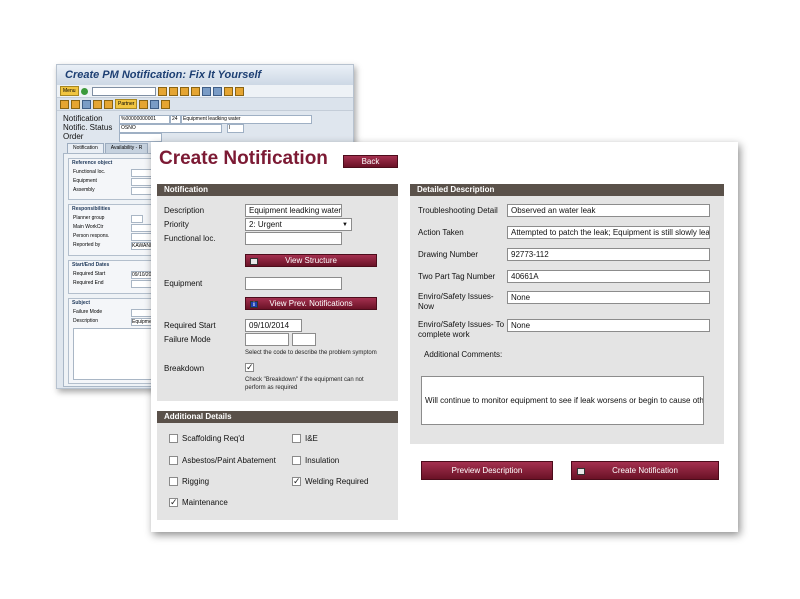 Image resolution: width=800 pixels, height=599 pixels. Describe the element at coordinates (108, 104) in the screenshot. I see `tool5-icon` at that location.